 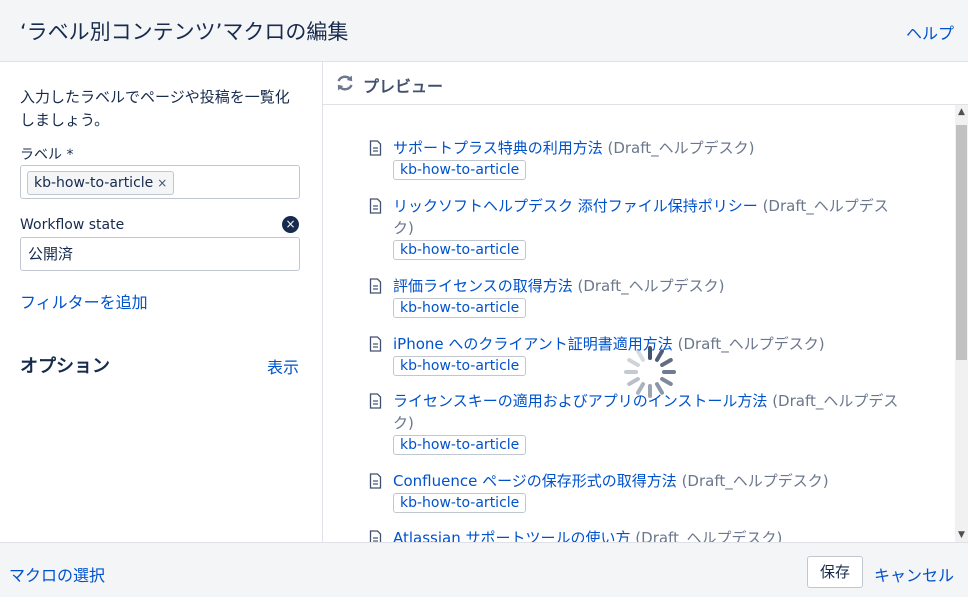 I want to click on dialog-title: ‘ラベル別コンテンツ’マクロの編集, so click(x=184, y=32).